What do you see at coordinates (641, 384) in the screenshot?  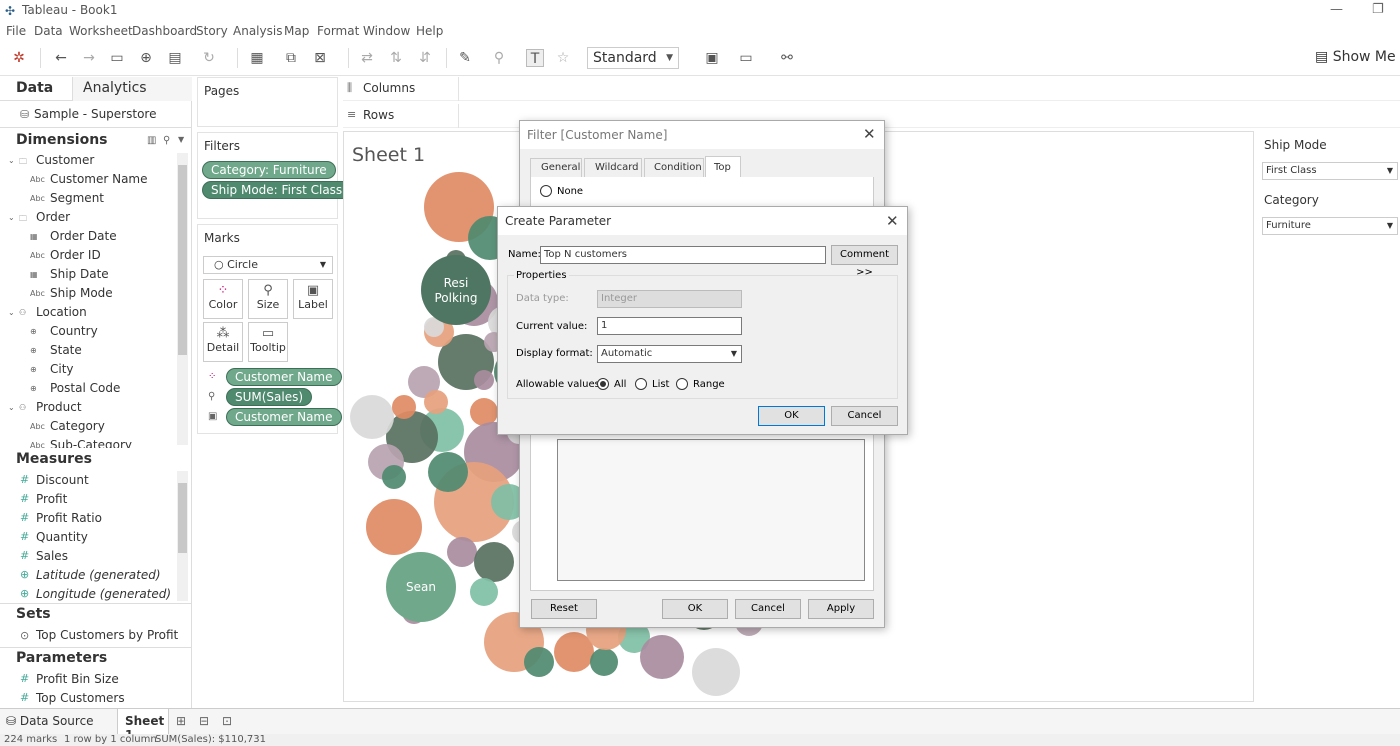 I see `list-radio` at bounding box center [641, 384].